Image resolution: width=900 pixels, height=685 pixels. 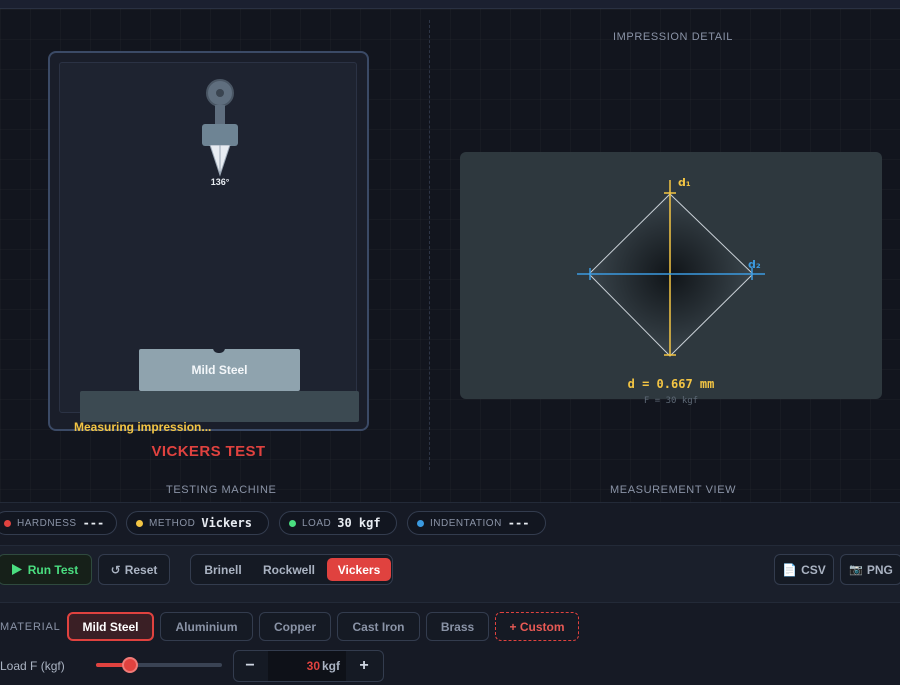 What do you see at coordinates (856, 570) in the screenshot?
I see `camera-icon: 📷` at bounding box center [856, 570].